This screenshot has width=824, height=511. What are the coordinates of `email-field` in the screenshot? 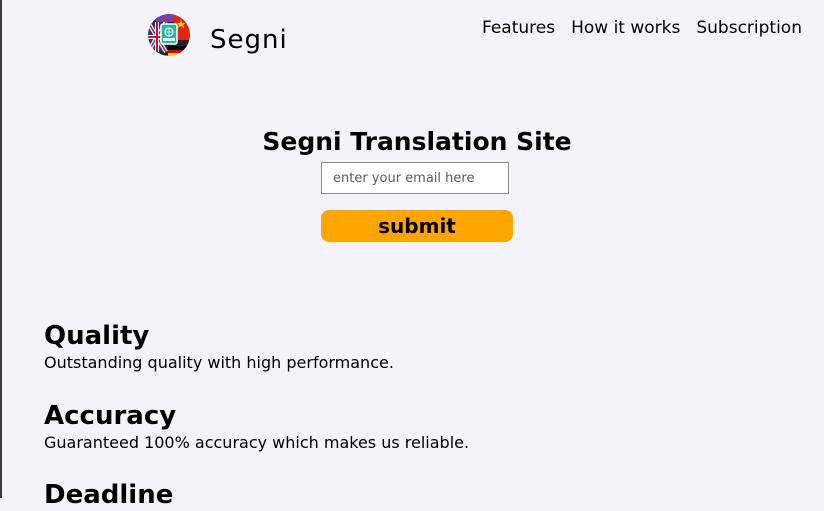 It's located at (415, 178).